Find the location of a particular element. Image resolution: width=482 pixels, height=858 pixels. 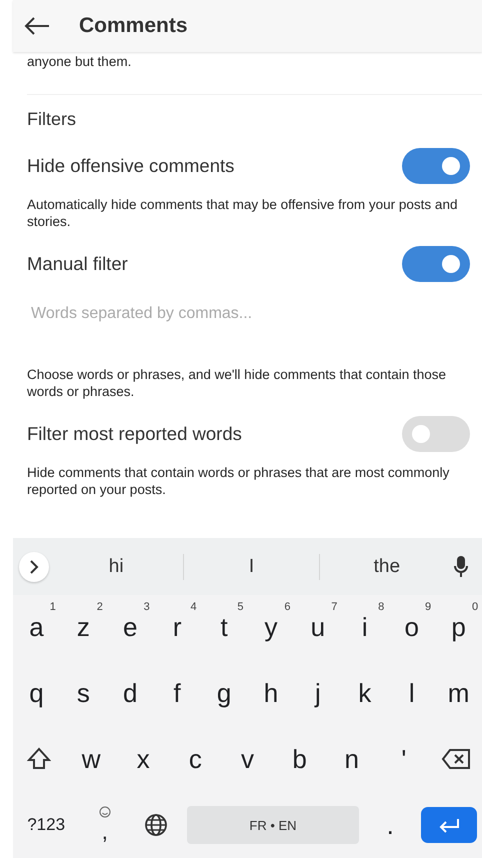

description-text: Automatically hide comments that may be offensive from your posts and stories. is located at coordinates (242, 213).